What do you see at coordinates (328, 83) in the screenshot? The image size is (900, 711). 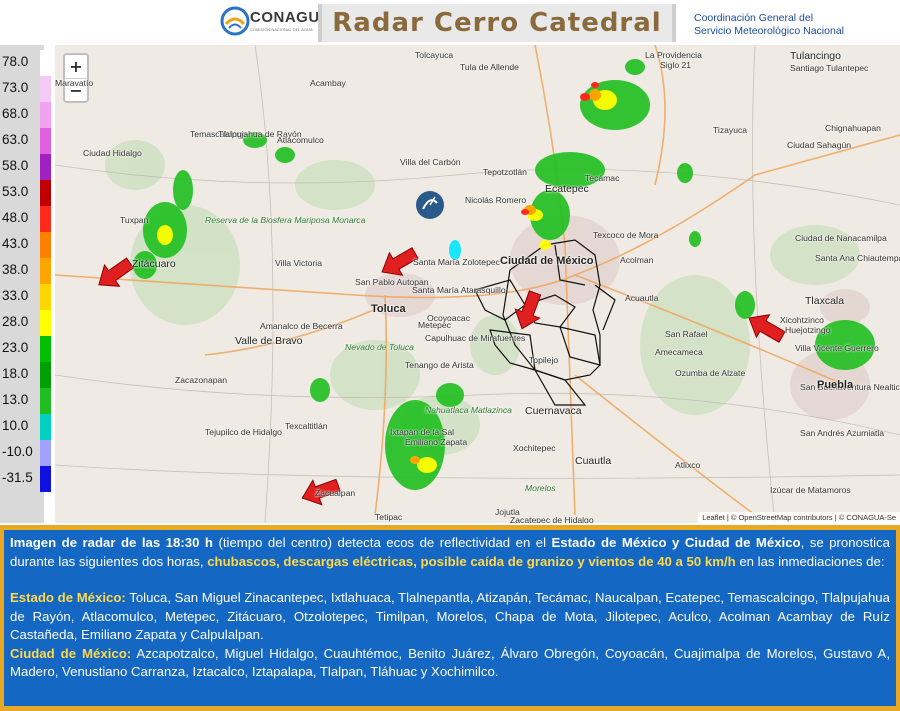 I see `place-label: Acambay` at bounding box center [328, 83].